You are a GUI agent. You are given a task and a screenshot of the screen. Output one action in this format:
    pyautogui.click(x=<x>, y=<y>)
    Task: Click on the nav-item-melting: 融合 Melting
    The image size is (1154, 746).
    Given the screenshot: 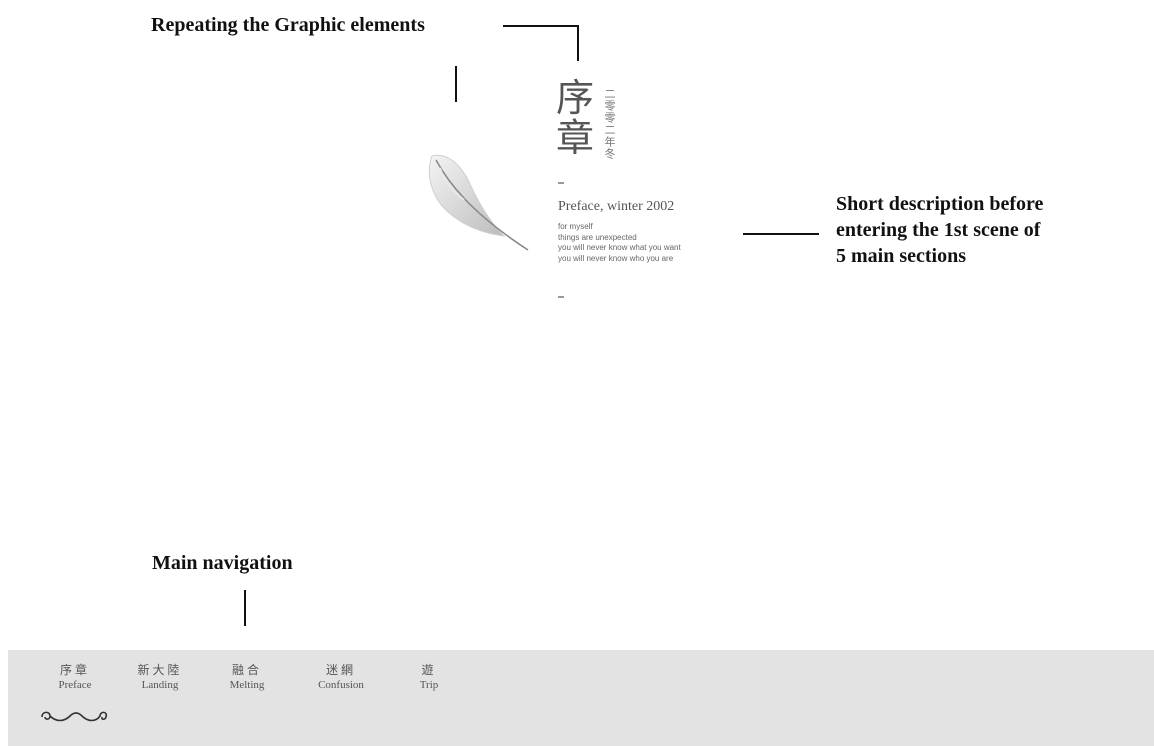 What is the action you would take?
    pyautogui.click(x=247, y=677)
    